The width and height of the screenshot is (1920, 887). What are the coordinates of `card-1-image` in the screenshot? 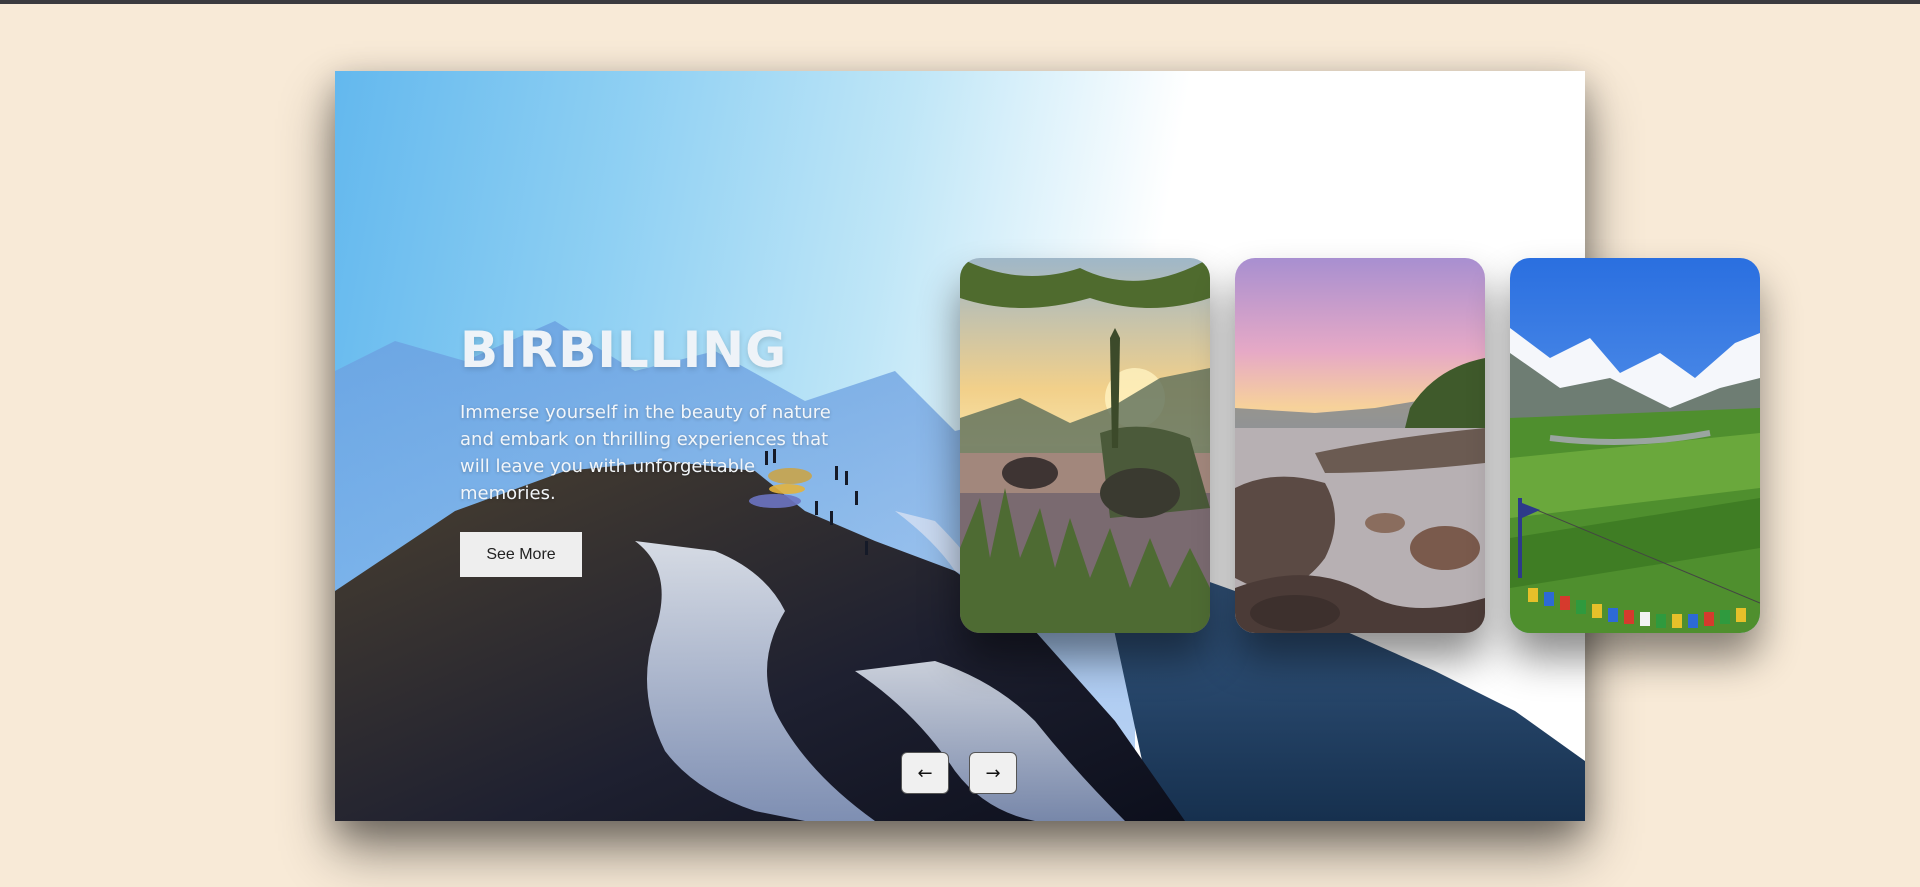 It's located at (1085, 445).